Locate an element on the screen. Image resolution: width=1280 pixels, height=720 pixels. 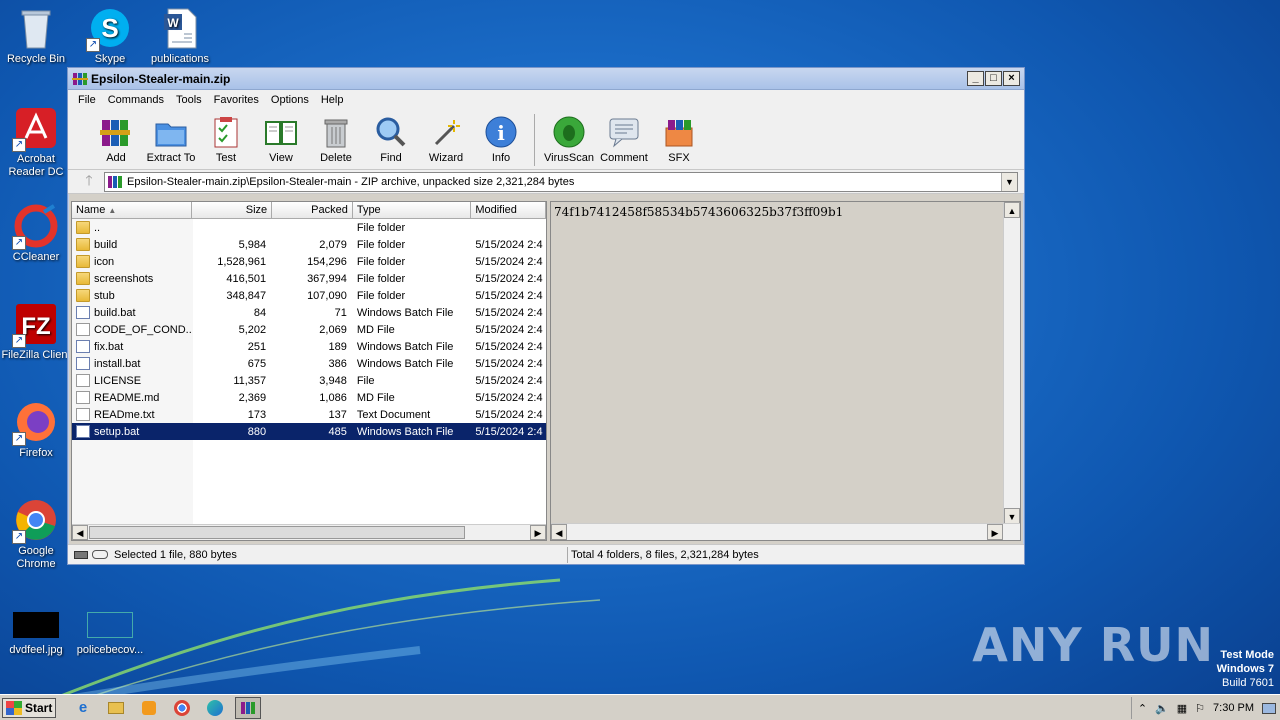
delete-button: Delete is located at coordinates (336, 139).